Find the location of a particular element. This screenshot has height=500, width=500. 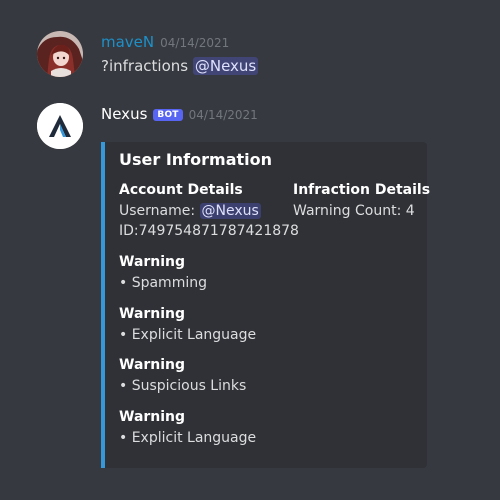

message-content: ?infractions @Nexus is located at coordinates (180, 66).